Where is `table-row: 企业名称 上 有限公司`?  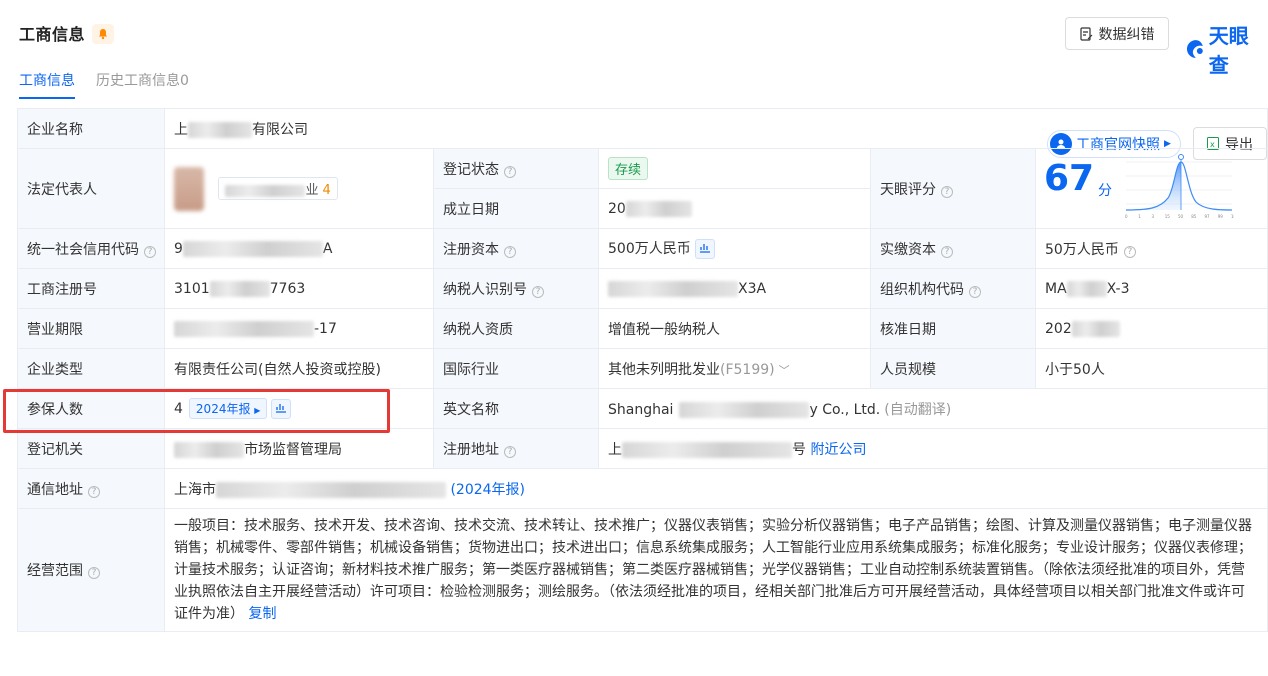
table-row: 企业名称 上 有限公司 is located at coordinates (642, 128).